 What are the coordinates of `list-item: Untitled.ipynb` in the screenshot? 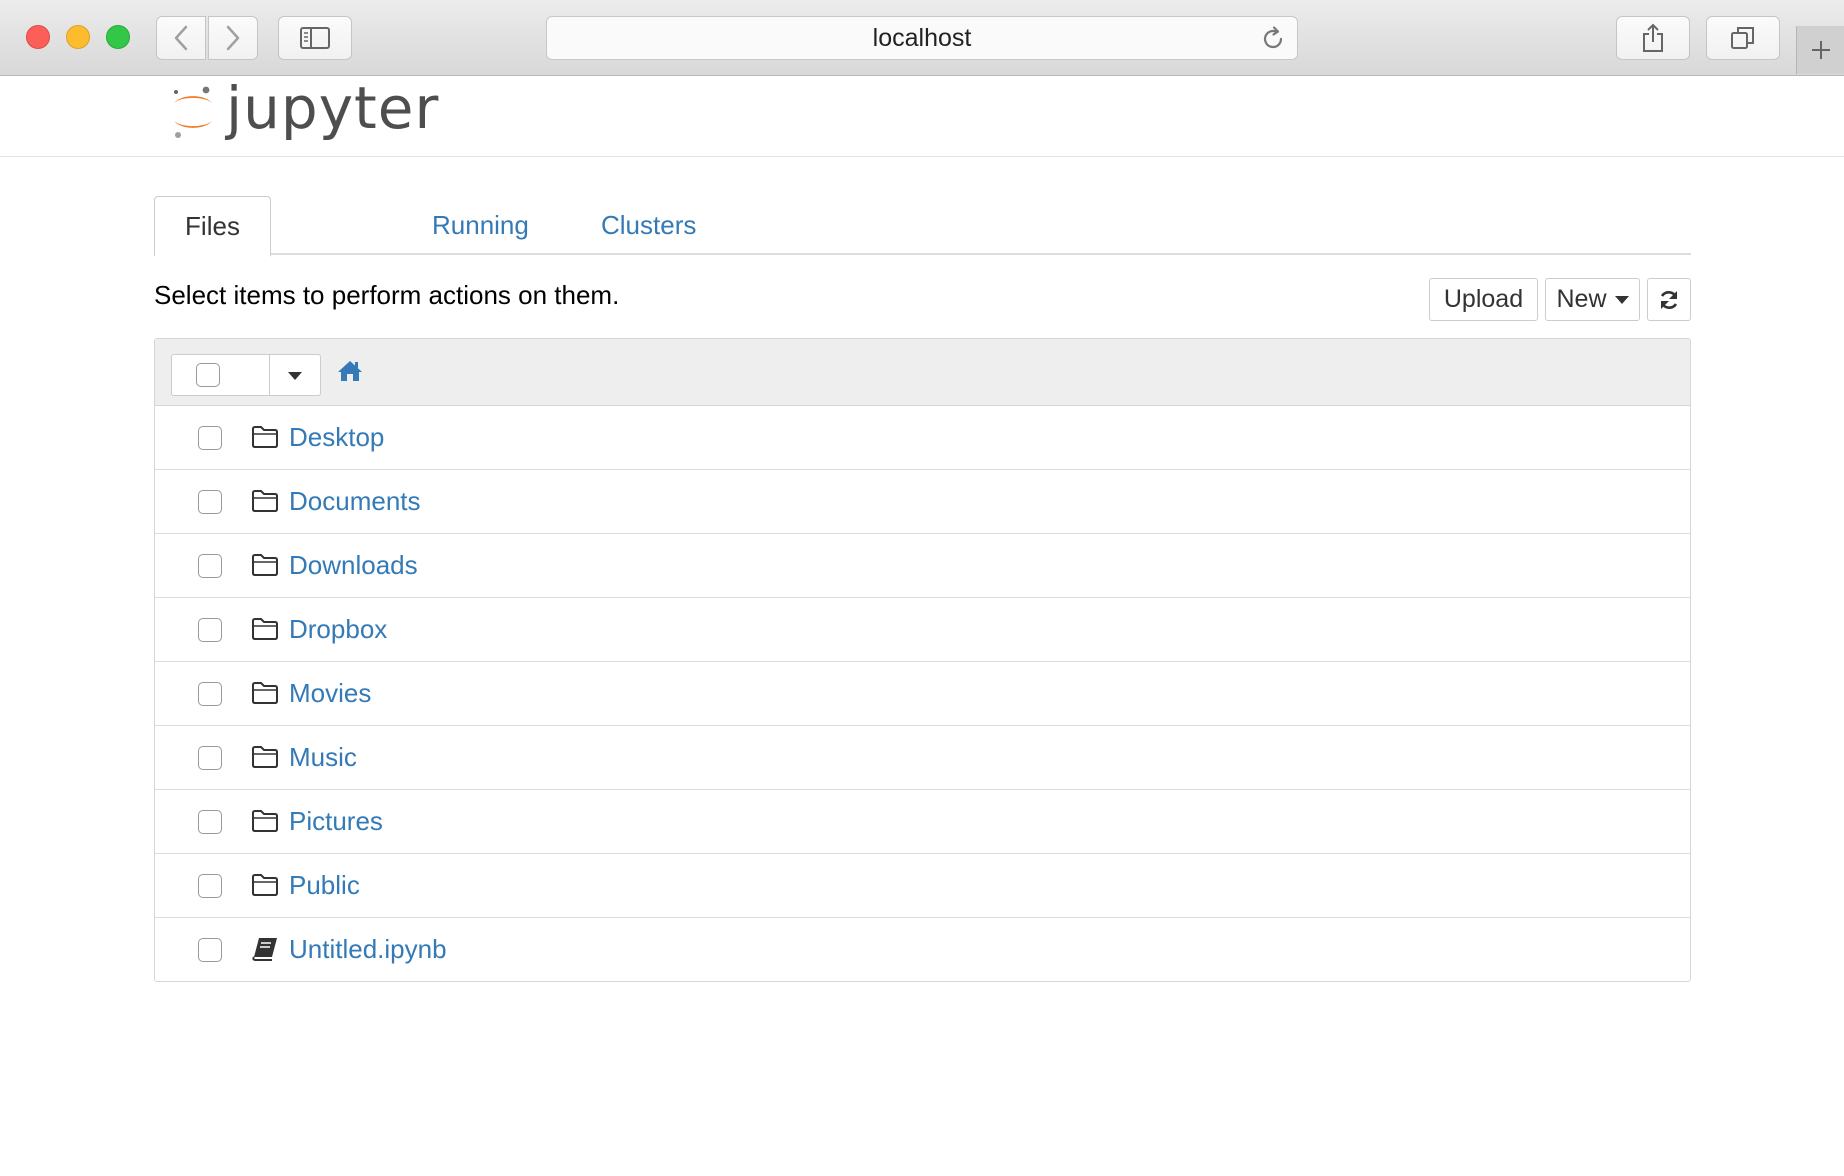 It's located at (922, 949).